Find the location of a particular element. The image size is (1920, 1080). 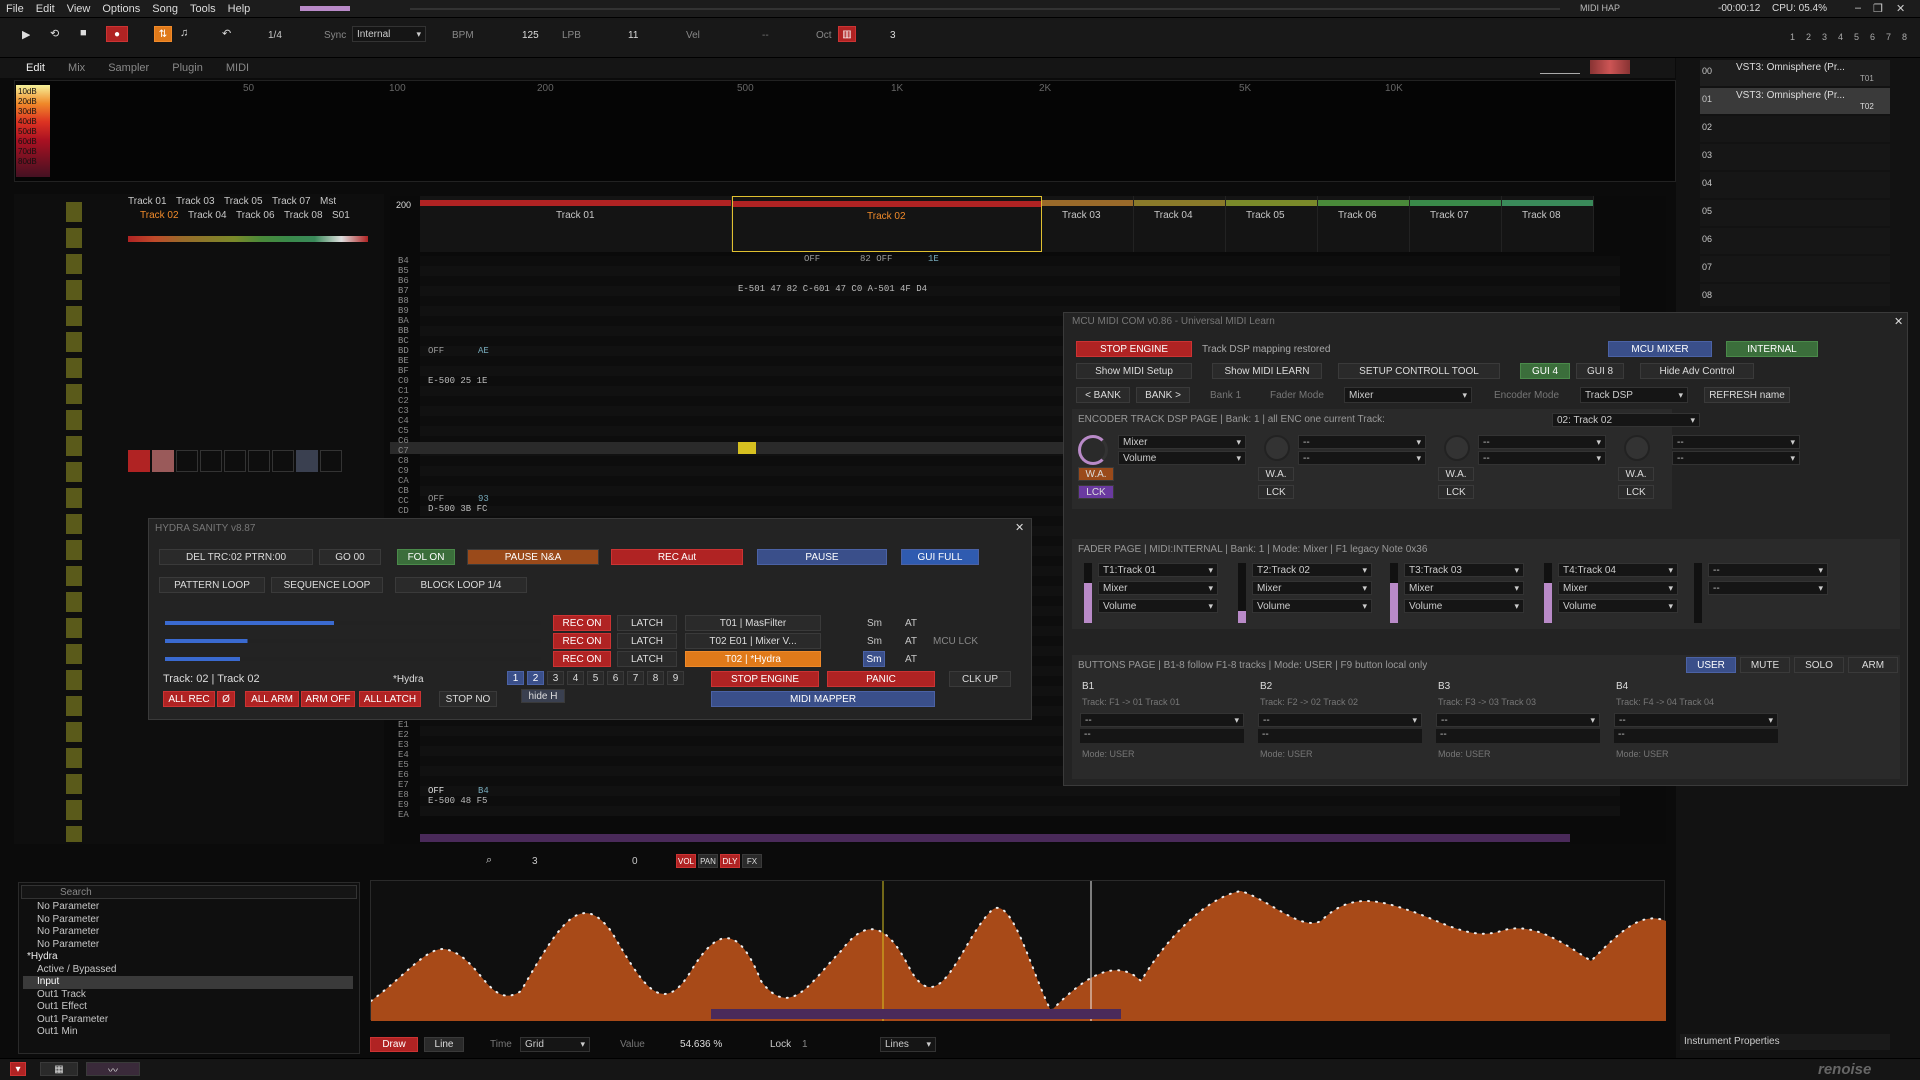

grid-dropdown: Grid is located at coordinates (555, 1044).